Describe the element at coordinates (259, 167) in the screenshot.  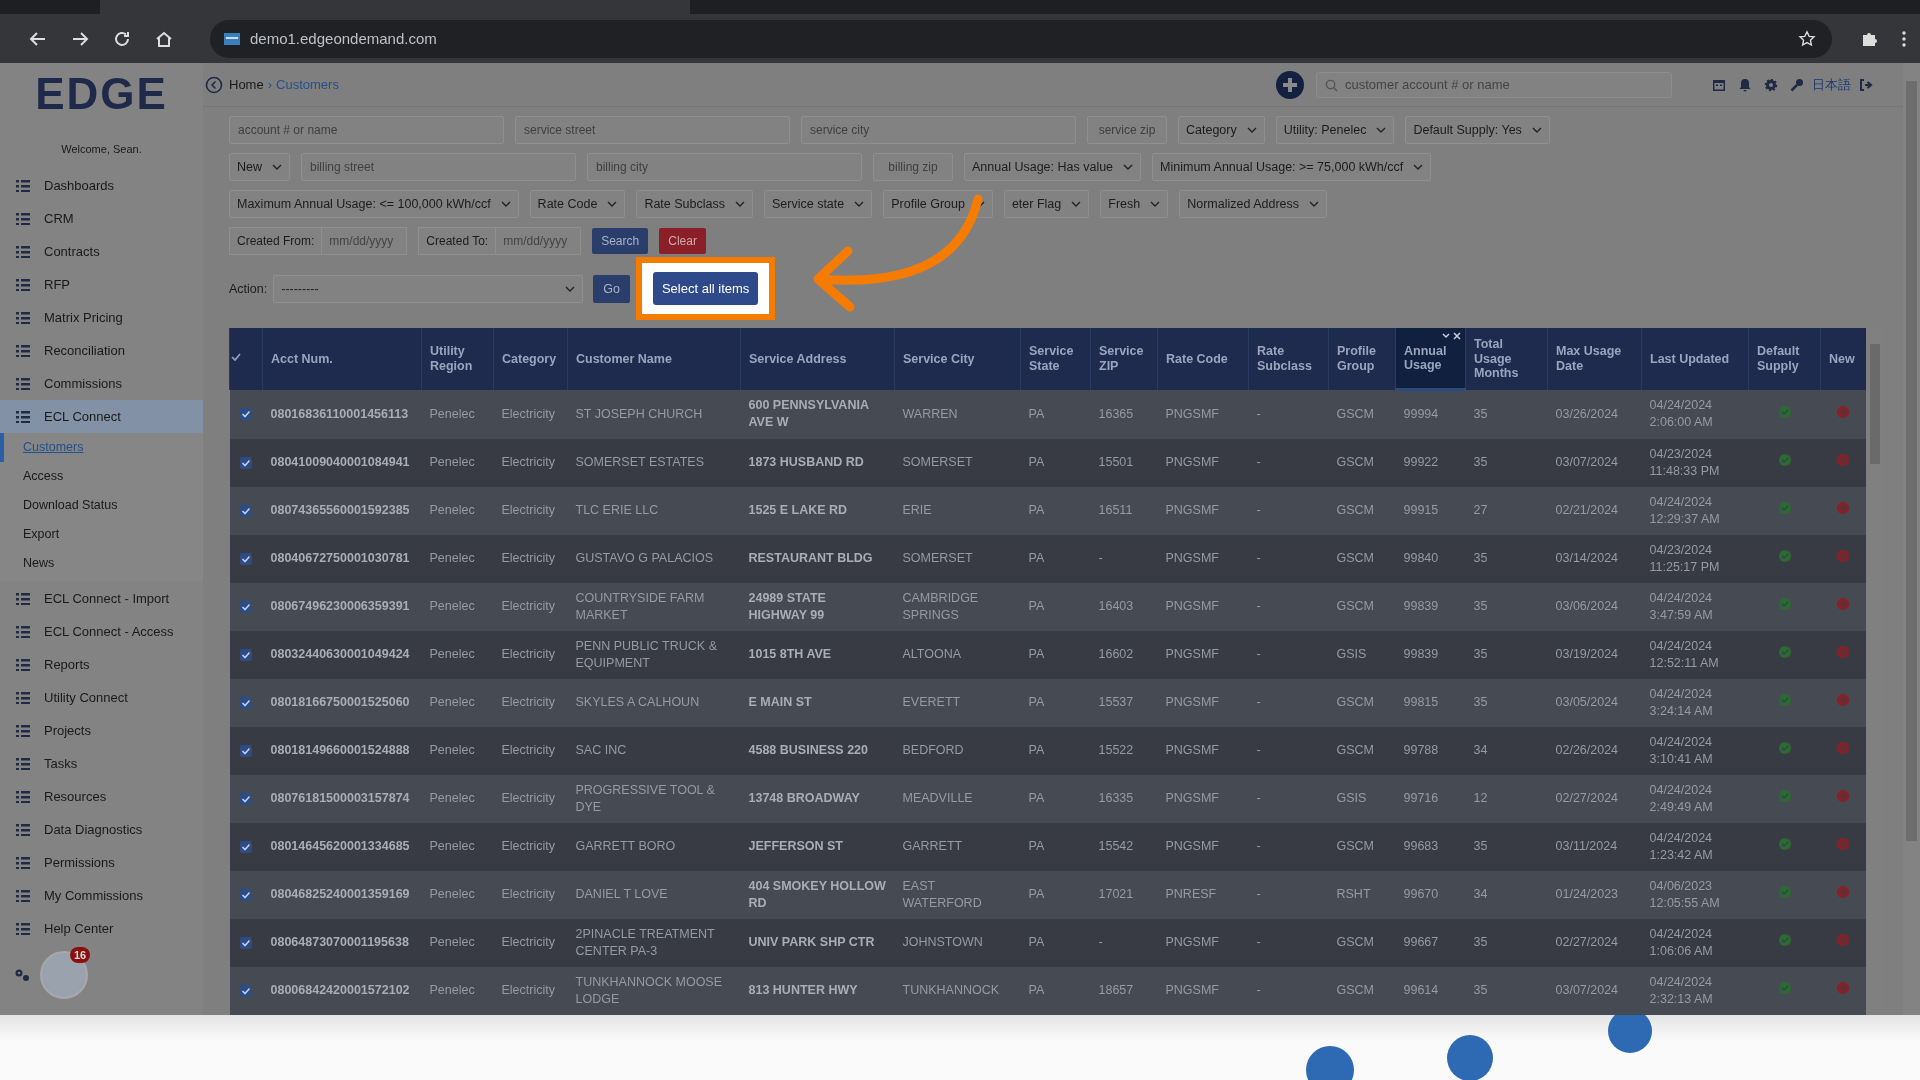
I see `filter-dropdown: New` at that location.